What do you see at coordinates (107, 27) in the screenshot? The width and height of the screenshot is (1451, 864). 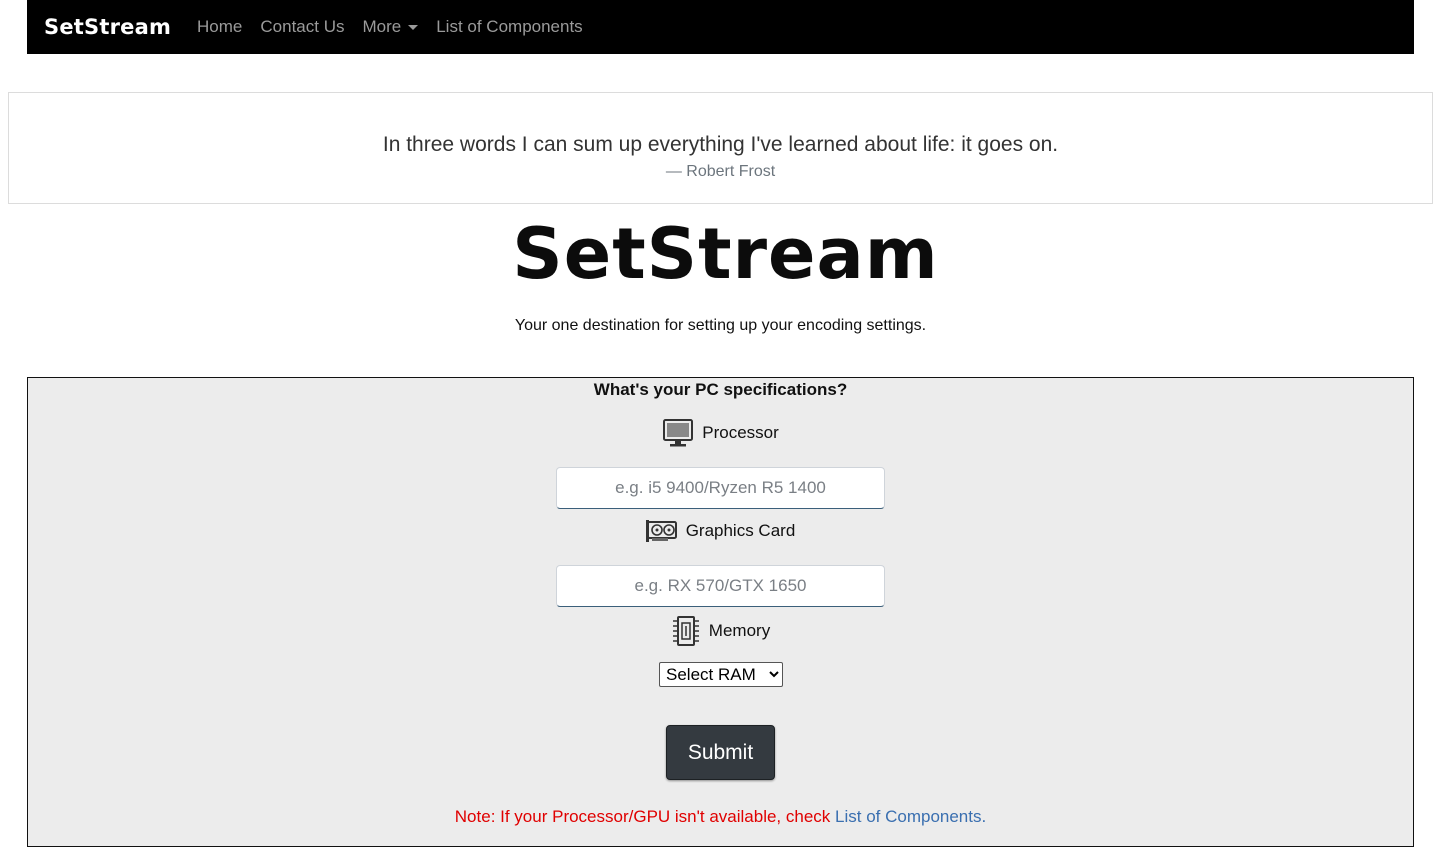 I see `navbar-brand: SetStream` at bounding box center [107, 27].